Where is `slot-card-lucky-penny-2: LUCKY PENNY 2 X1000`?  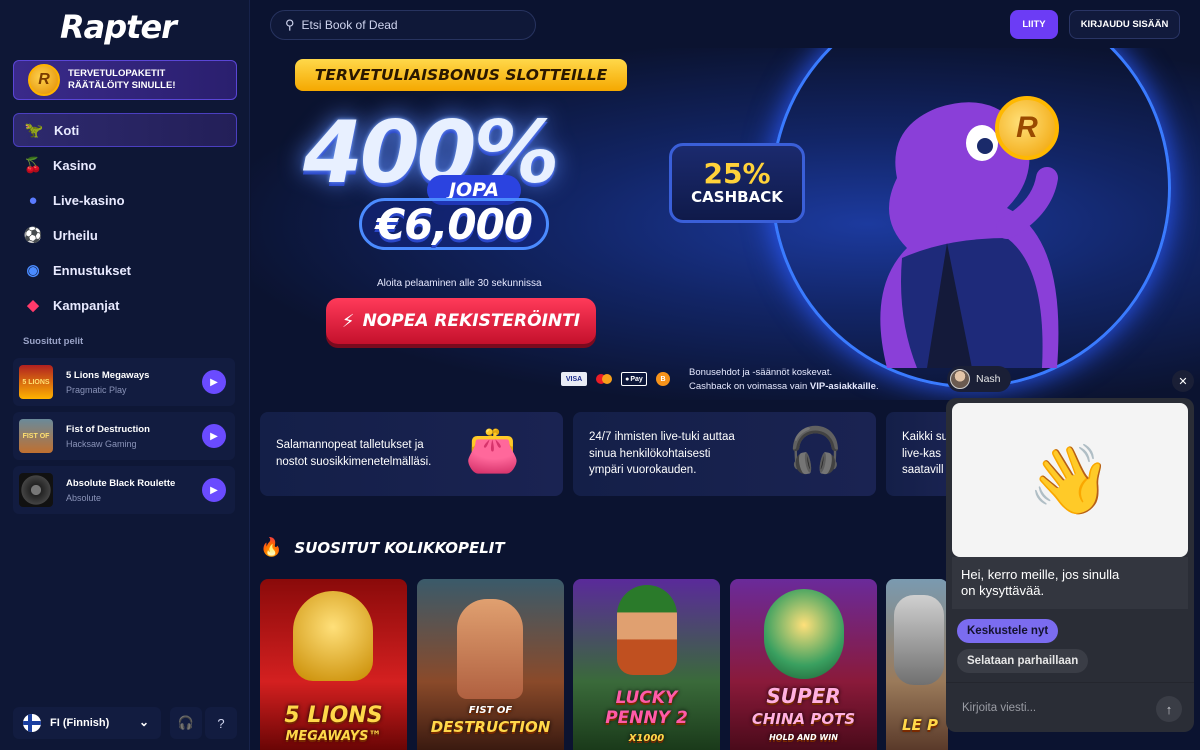
slot-card-lucky-penny-2: LUCKY PENNY 2 X1000 is located at coordinates (646, 664).